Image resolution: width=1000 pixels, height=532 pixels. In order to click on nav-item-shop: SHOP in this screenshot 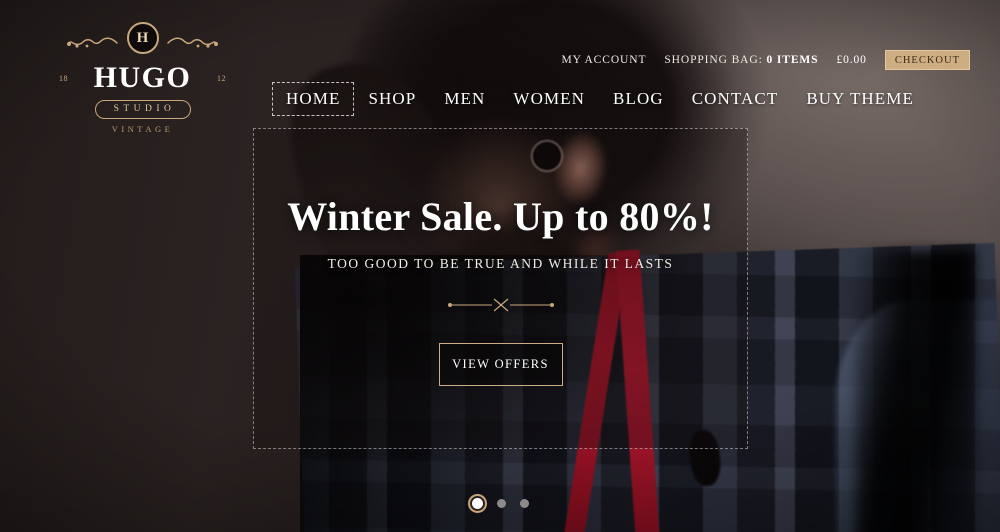, I will do `click(392, 99)`.